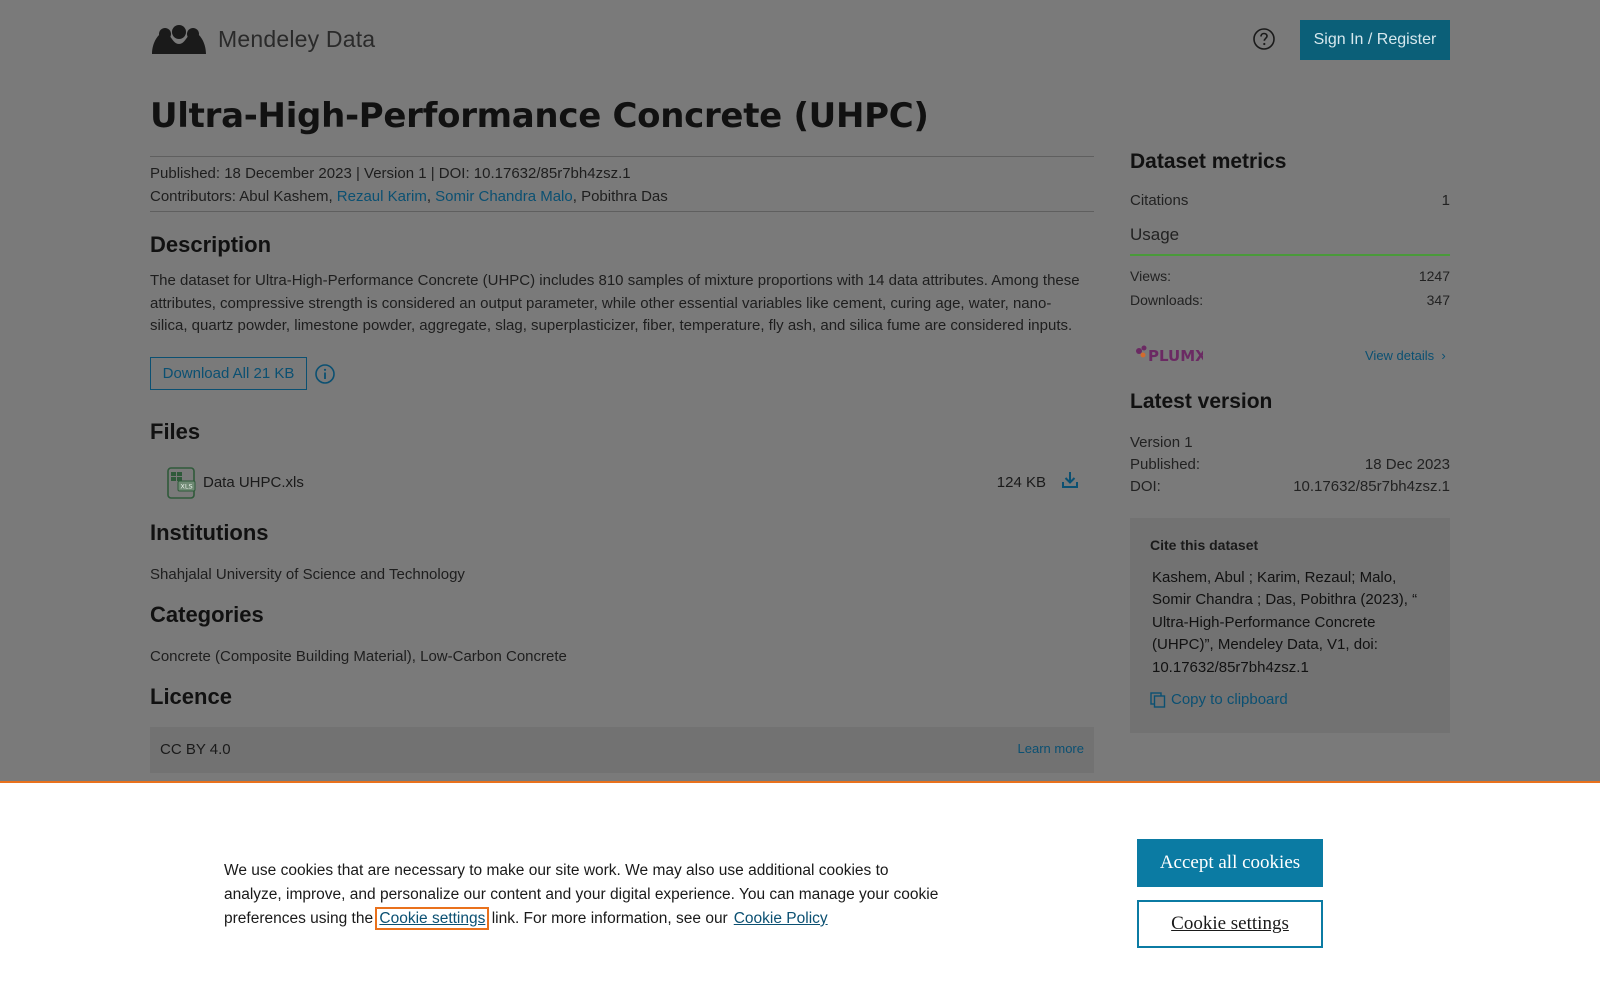 The height and width of the screenshot is (1000, 1600). Describe the element at coordinates (1438, 300) in the screenshot. I see `downloads-value: 347` at that location.